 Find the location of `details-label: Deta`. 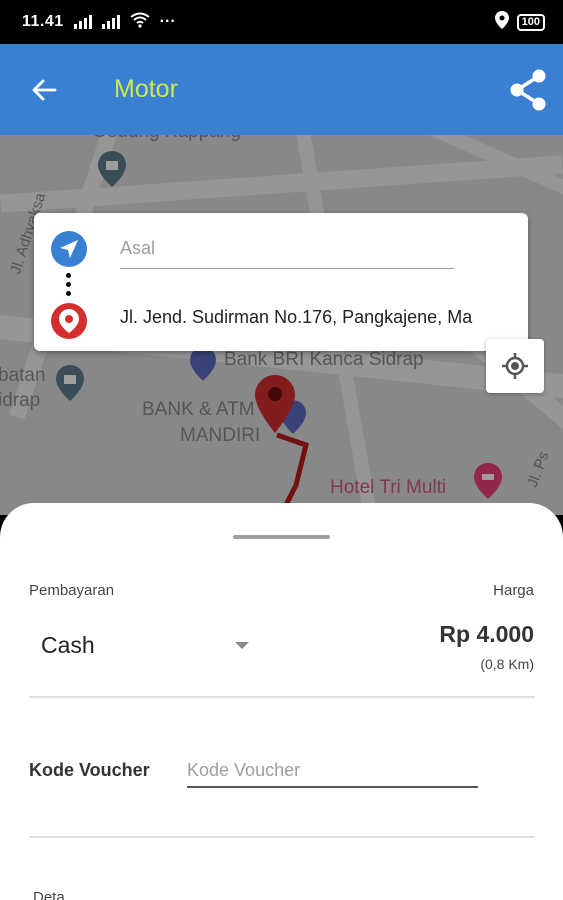

details-label: Deta is located at coordinates (49, 894).